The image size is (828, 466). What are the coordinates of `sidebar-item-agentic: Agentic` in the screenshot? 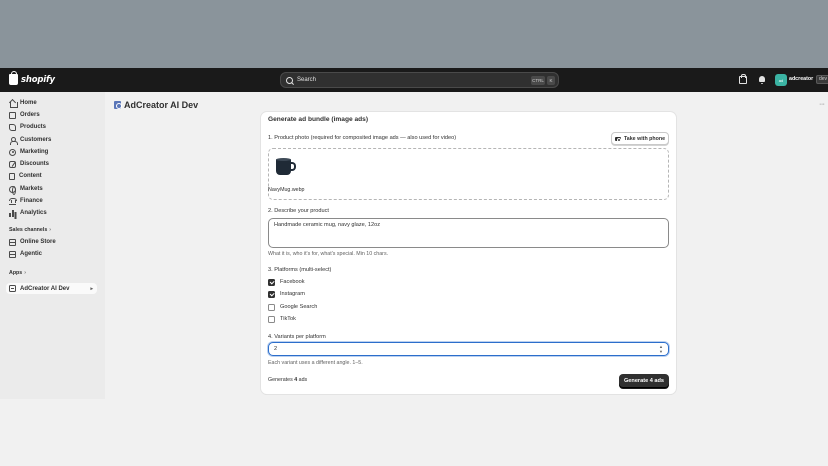 It's located at (25, 254).